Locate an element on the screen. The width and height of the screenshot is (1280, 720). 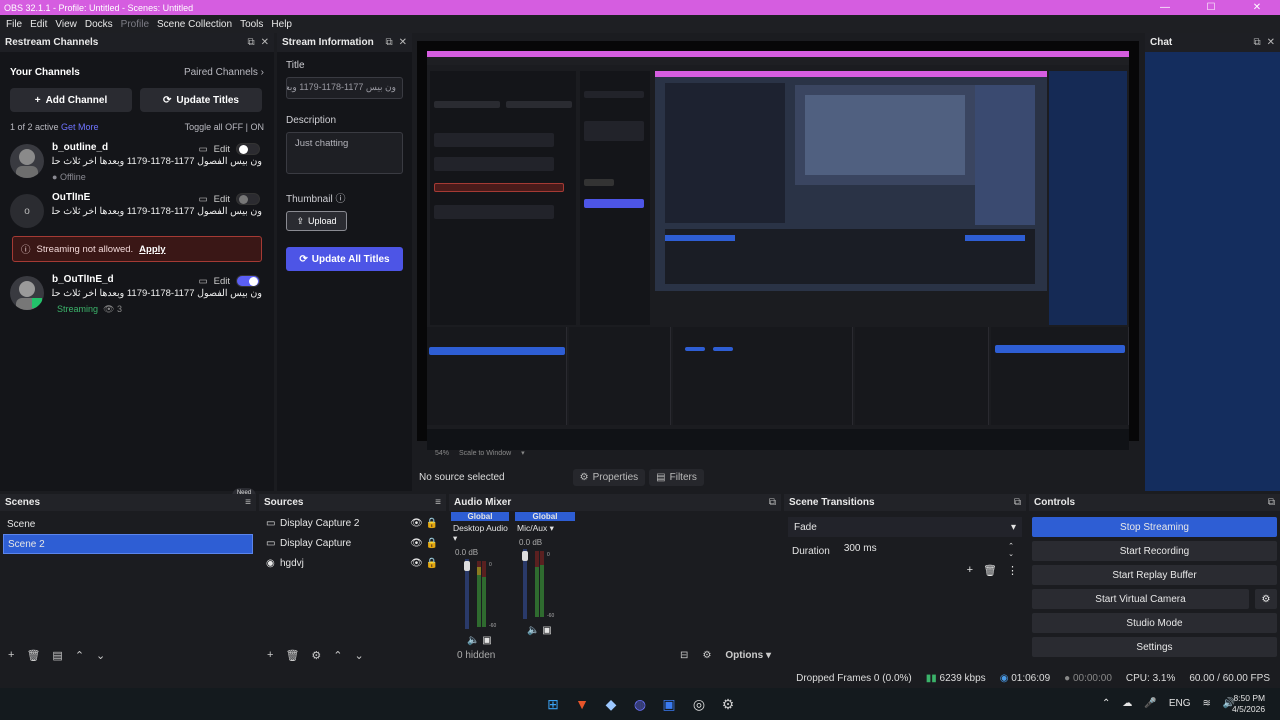
toggle-all-off: Toggle all OFF is located at coordinates (214, 127).